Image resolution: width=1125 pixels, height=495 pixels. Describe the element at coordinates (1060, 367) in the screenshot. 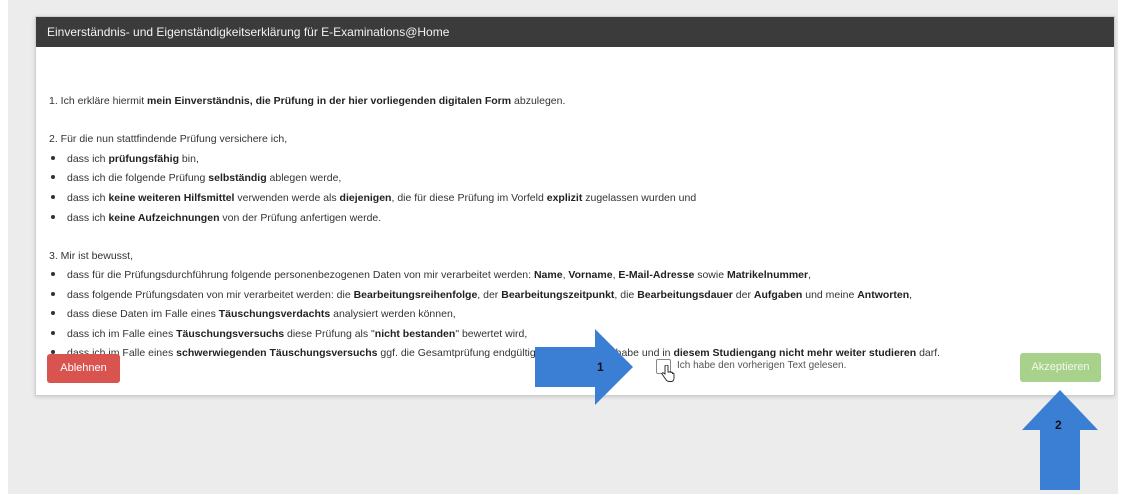

I see `accept-button: Akzeptieren` at that location.